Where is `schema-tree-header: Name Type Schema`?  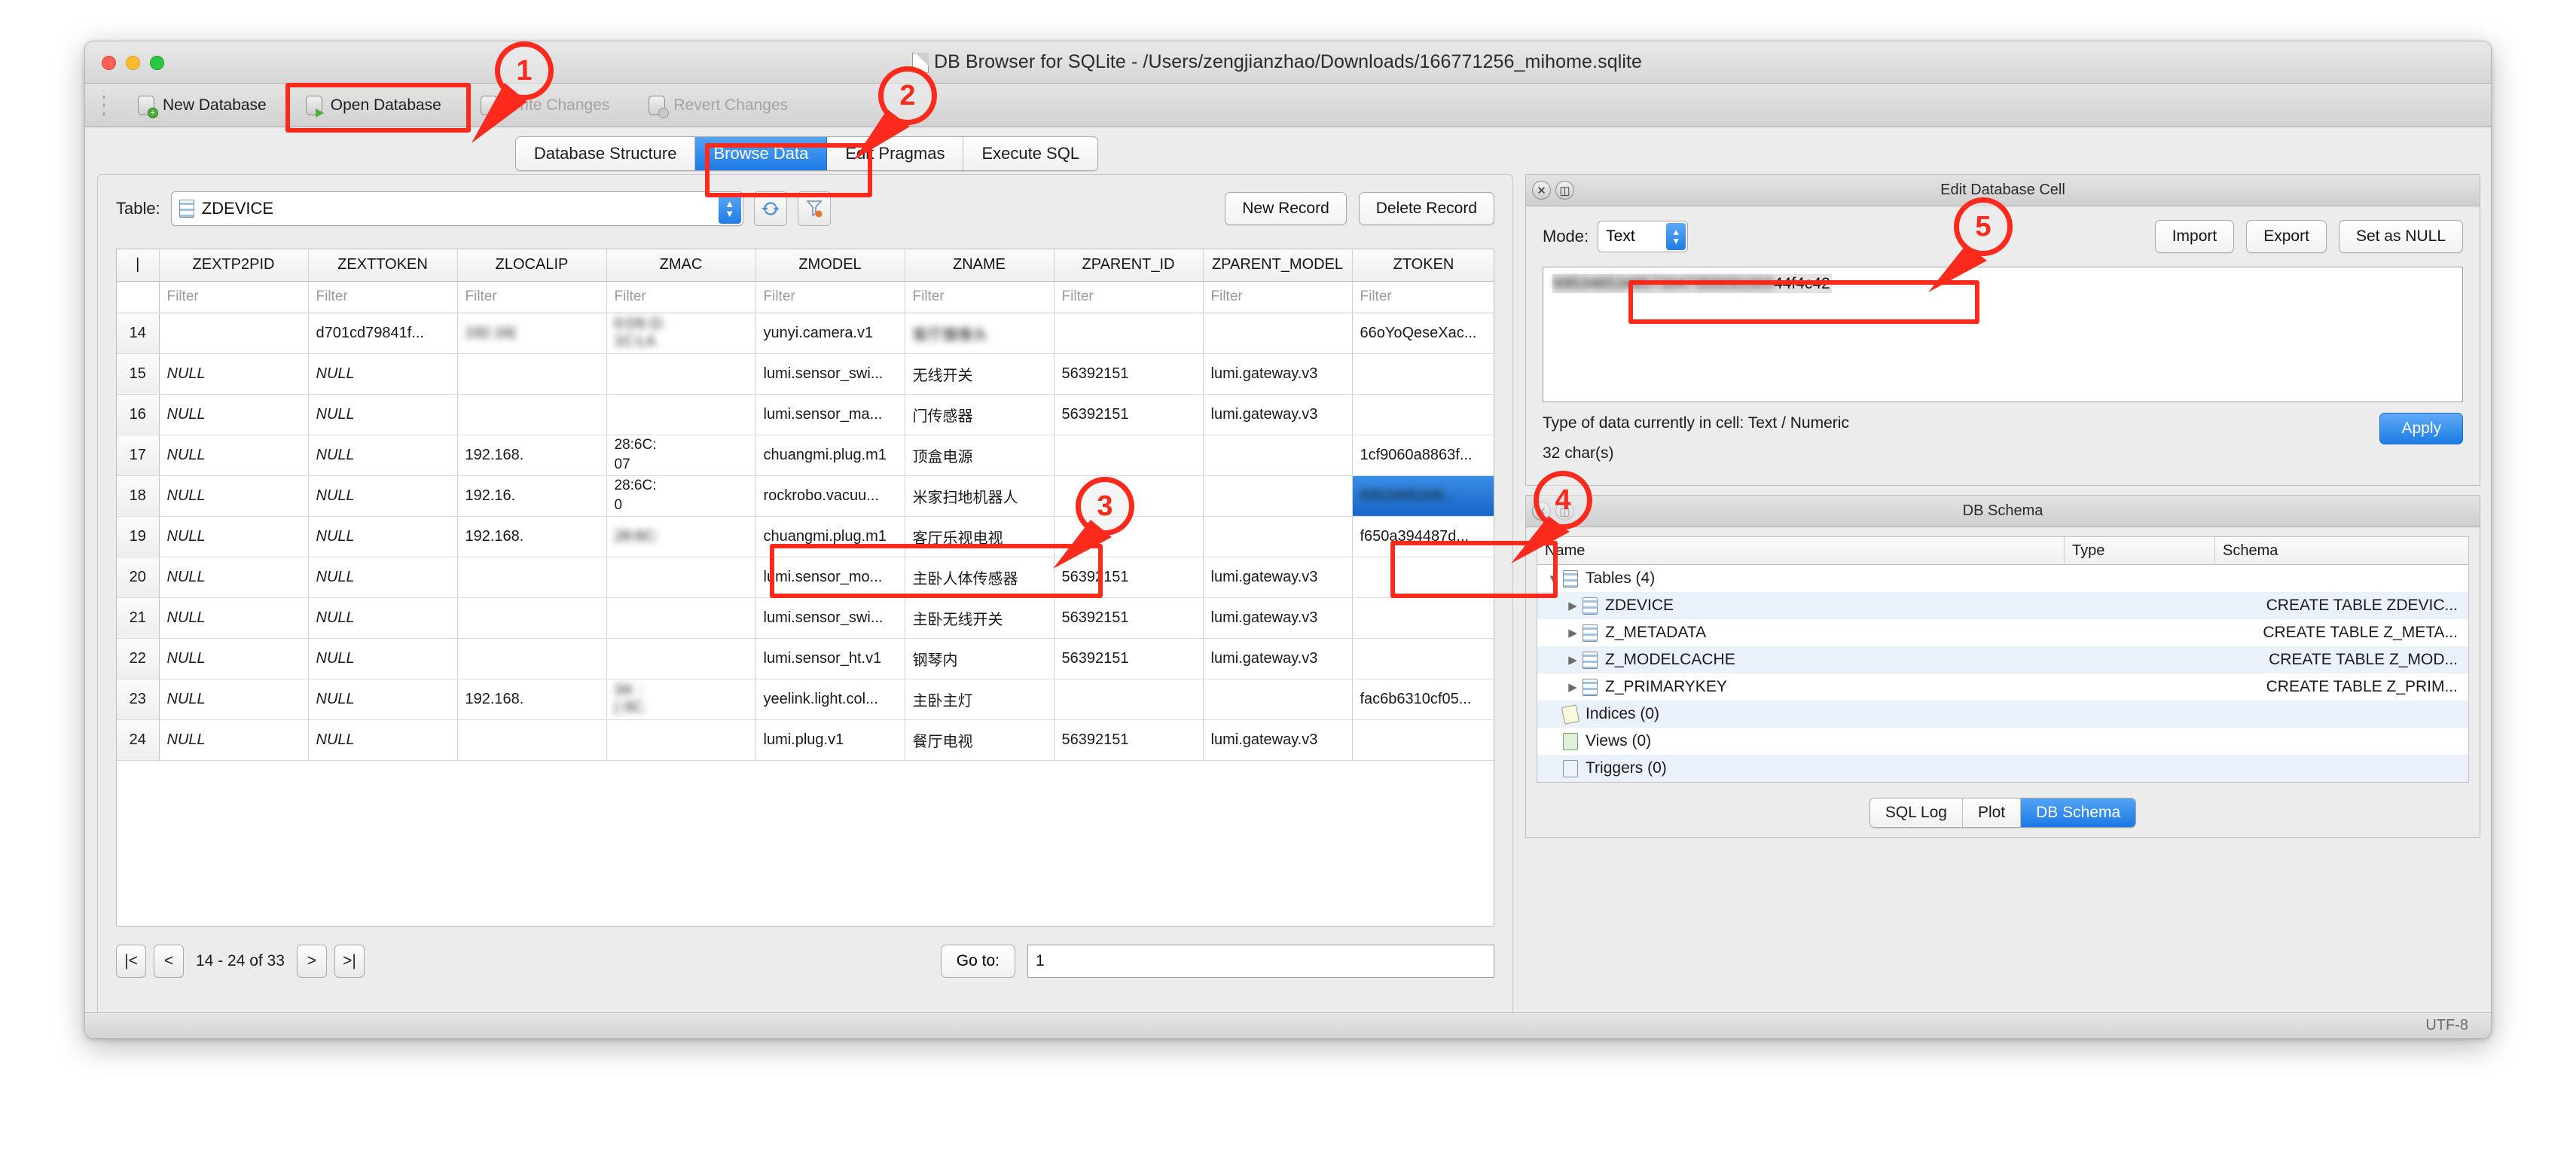
schema-tree-header: Name Type Schema is located at coordinates (2003, 550).